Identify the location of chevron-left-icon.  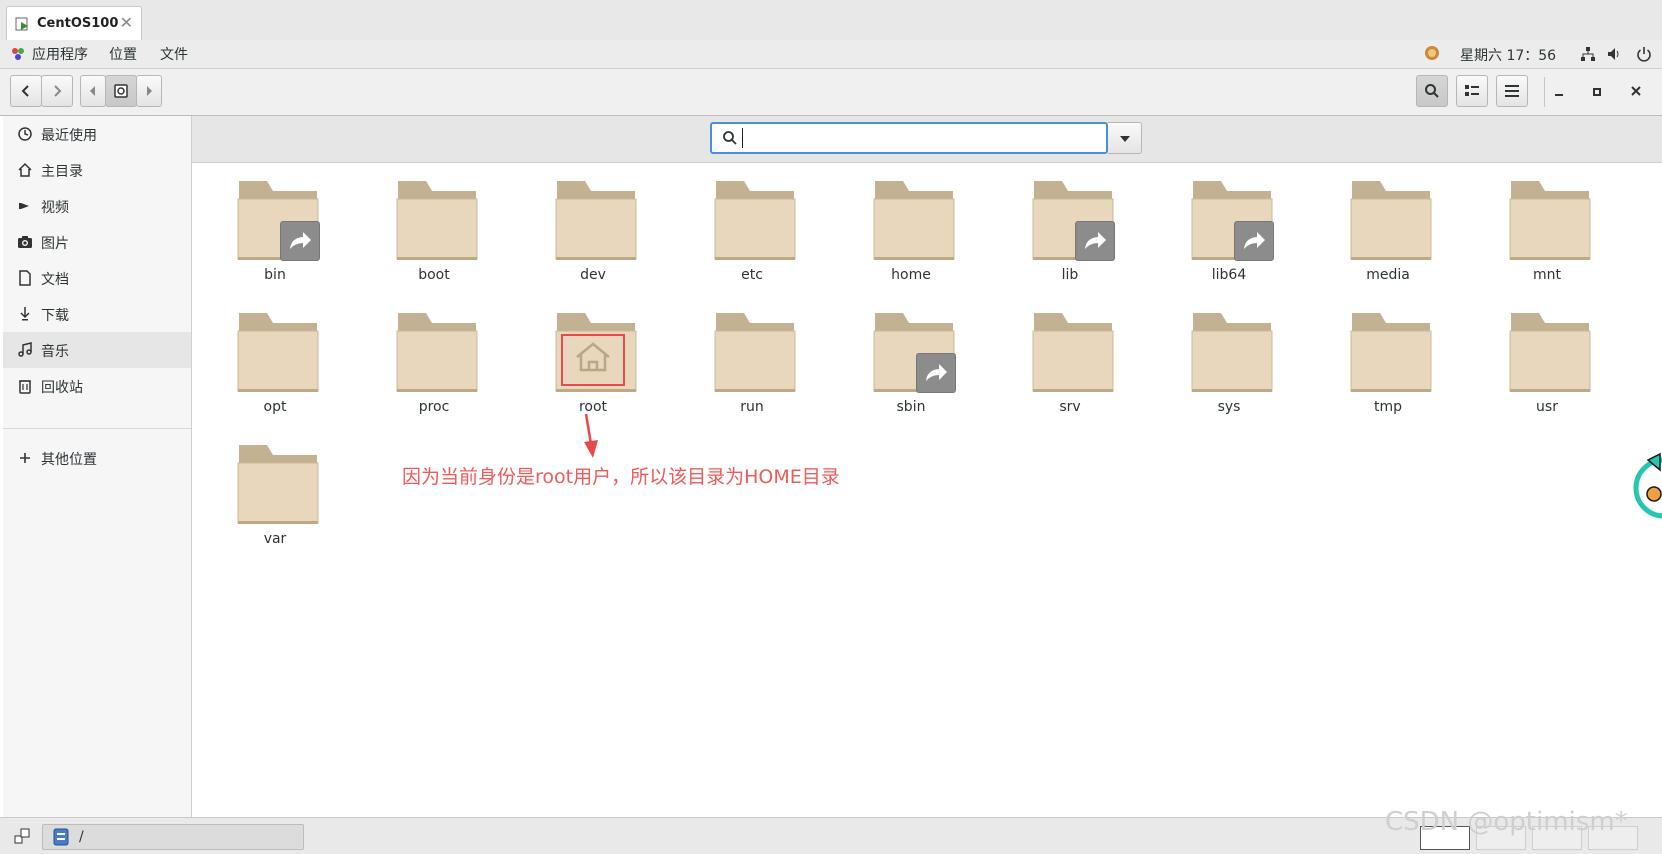
(25, 91).